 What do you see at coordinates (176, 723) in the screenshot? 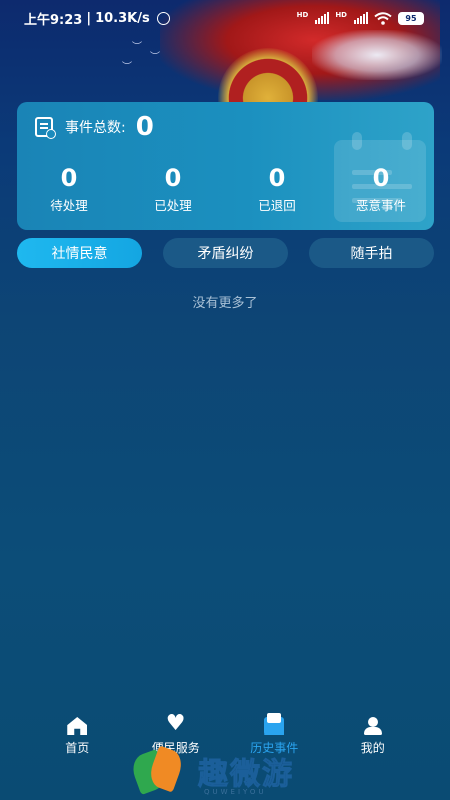
I see `heart-hand-icon` at bounding box center [176, 723].